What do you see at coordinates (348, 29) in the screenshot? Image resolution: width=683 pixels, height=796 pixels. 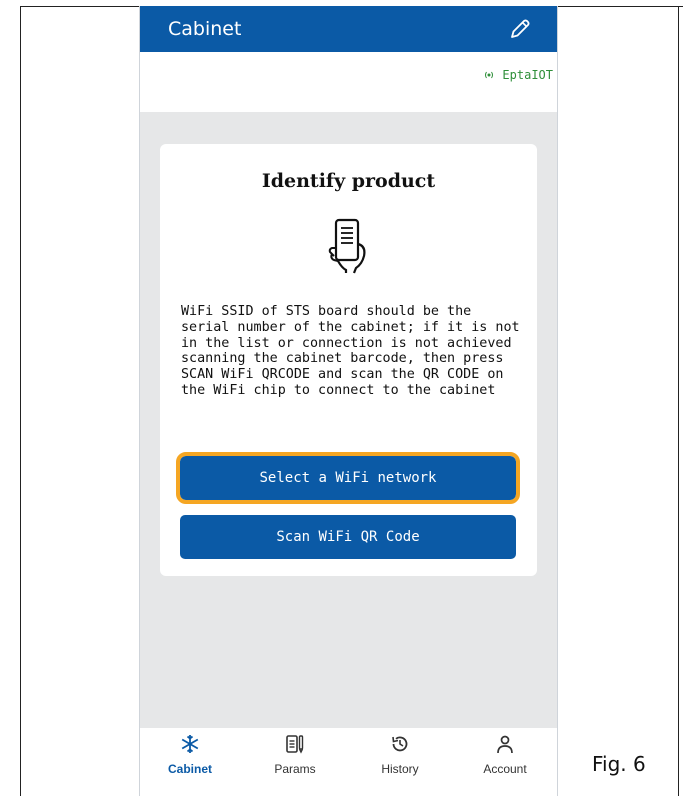 I see `app-header: Cabinet` at bounding box center [348, 29].